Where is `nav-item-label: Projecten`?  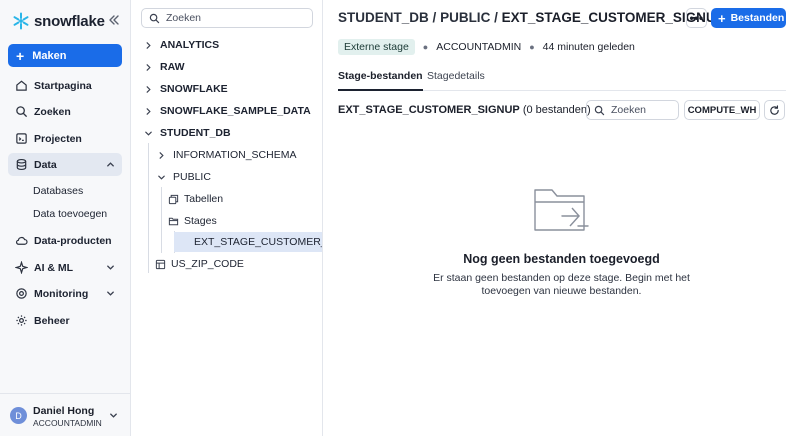
nav-item-label: Projecten is located at coordinates (58, 138).